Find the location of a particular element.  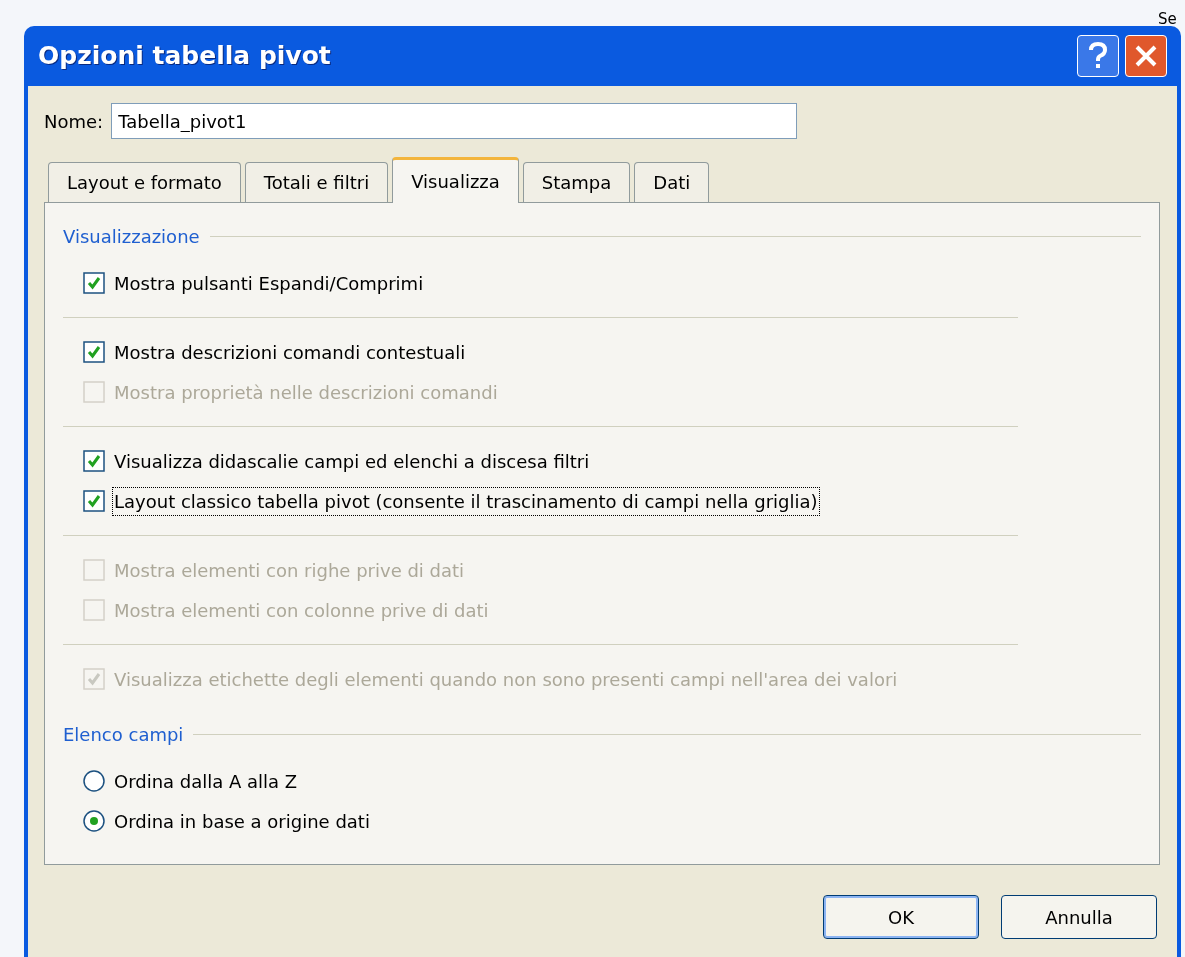

close-icon is located at coordinates (1146, 56).